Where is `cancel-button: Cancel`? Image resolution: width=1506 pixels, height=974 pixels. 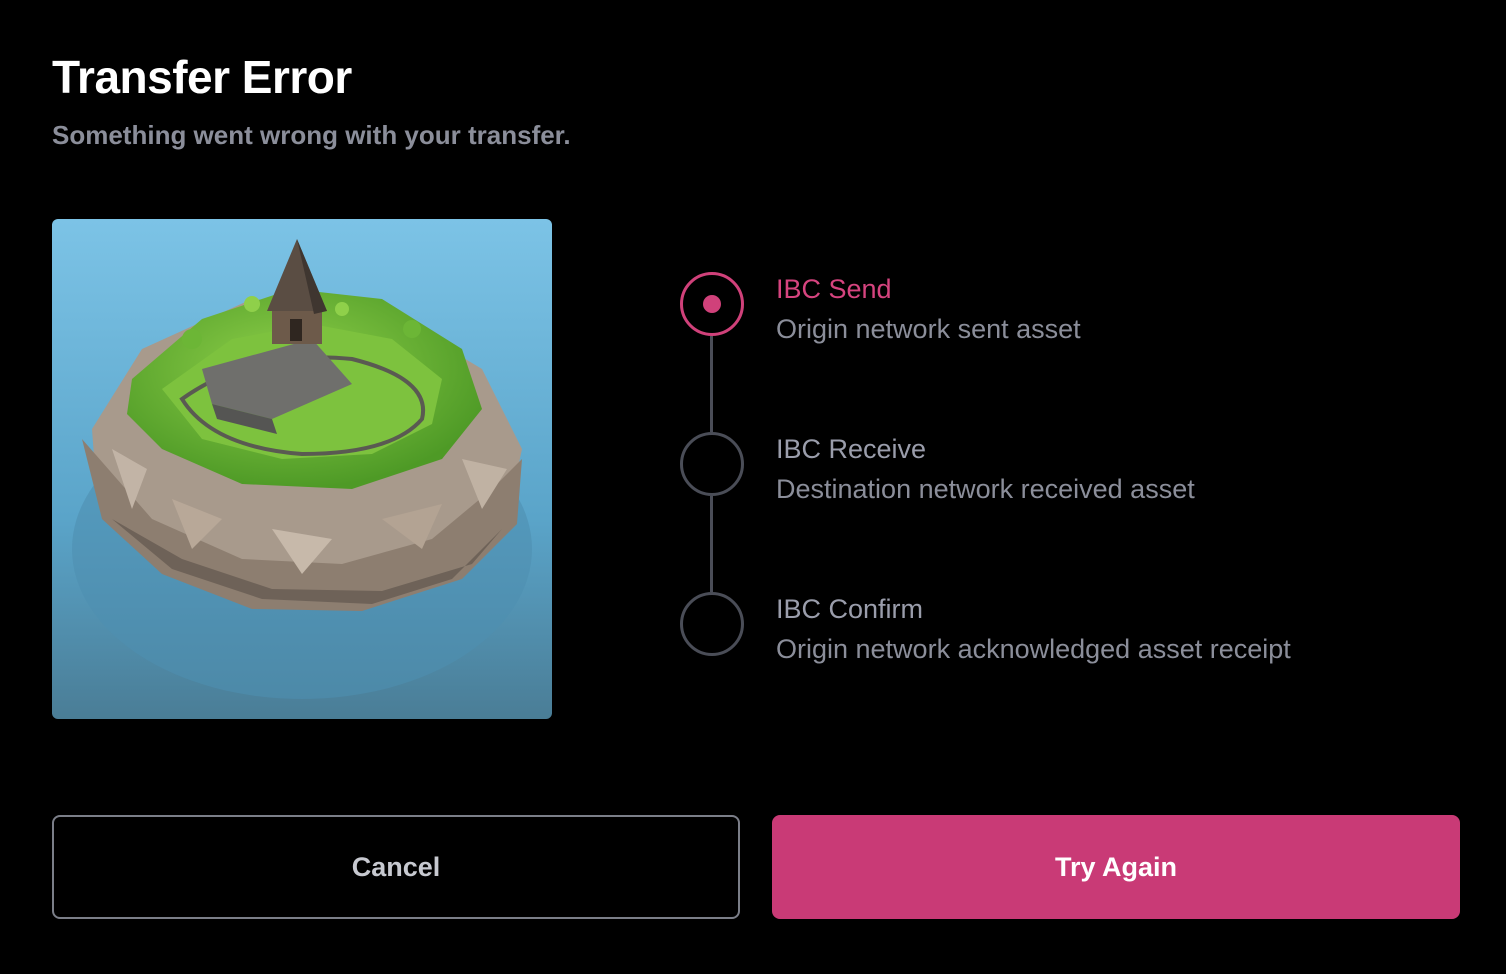
cancel-button: Cancel is located at coordinates (396, 867).